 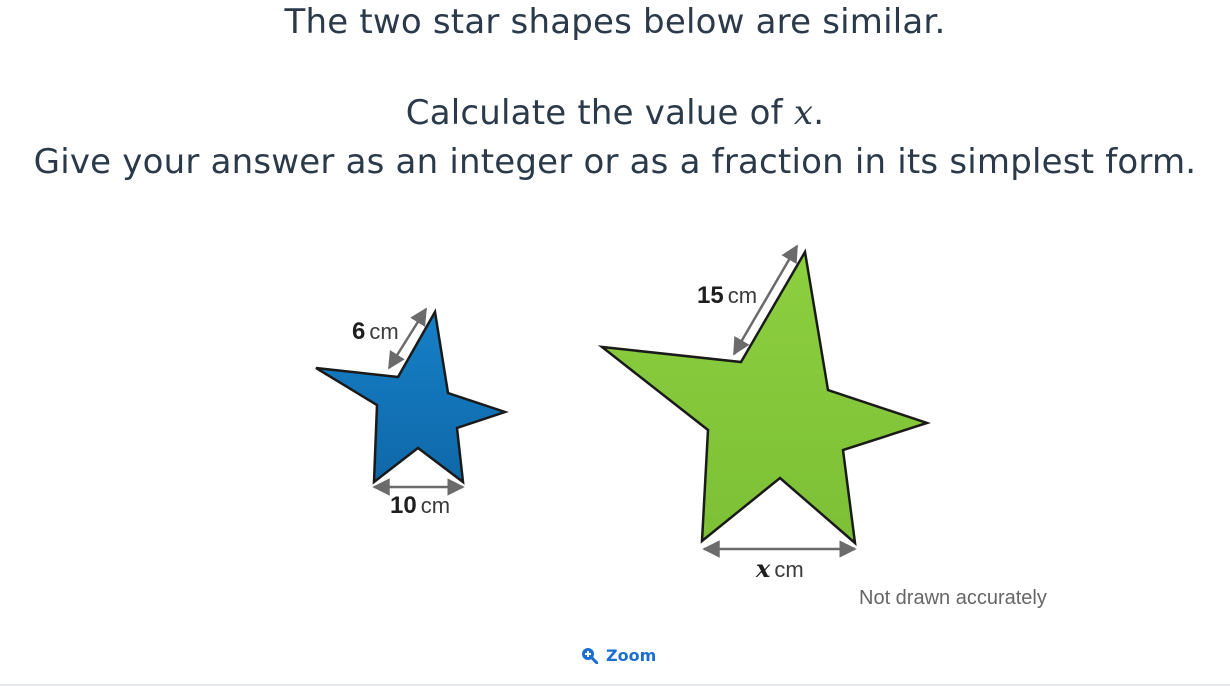 What do you see at coordinates (420, 505) in the screenshot?
I see `small-star-base-label: 10 cm` at bounding box center [420, 505].